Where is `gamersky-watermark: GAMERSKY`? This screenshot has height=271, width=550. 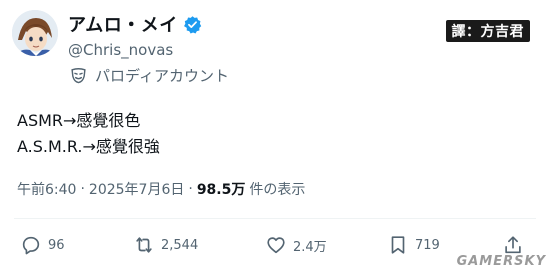
gamersky-watermark: GAMERSKY is located at coordinates (501, 261).